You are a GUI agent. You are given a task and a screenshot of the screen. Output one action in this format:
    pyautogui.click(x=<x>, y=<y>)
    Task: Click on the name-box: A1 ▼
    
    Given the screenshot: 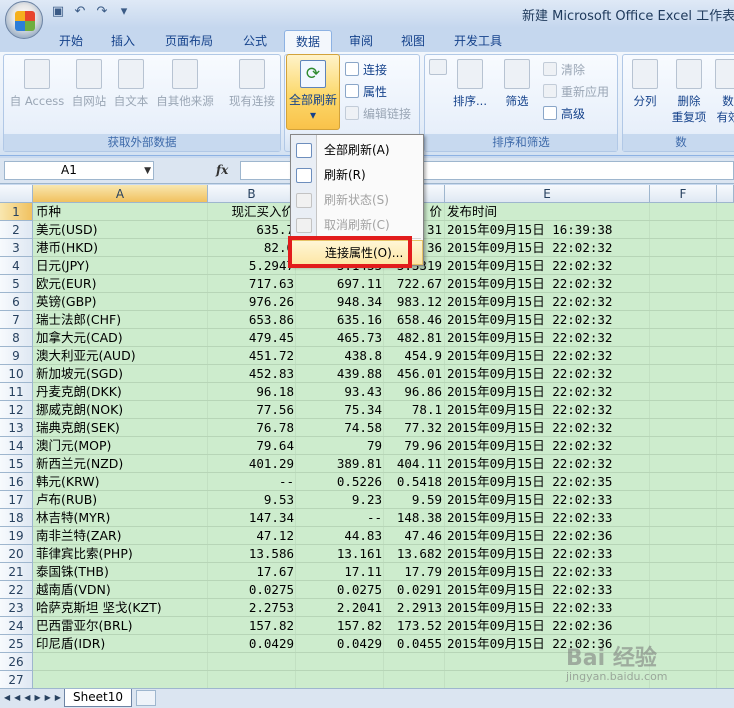 What is the action you would take?
    pyautogui.click(x=79, y=170)
    